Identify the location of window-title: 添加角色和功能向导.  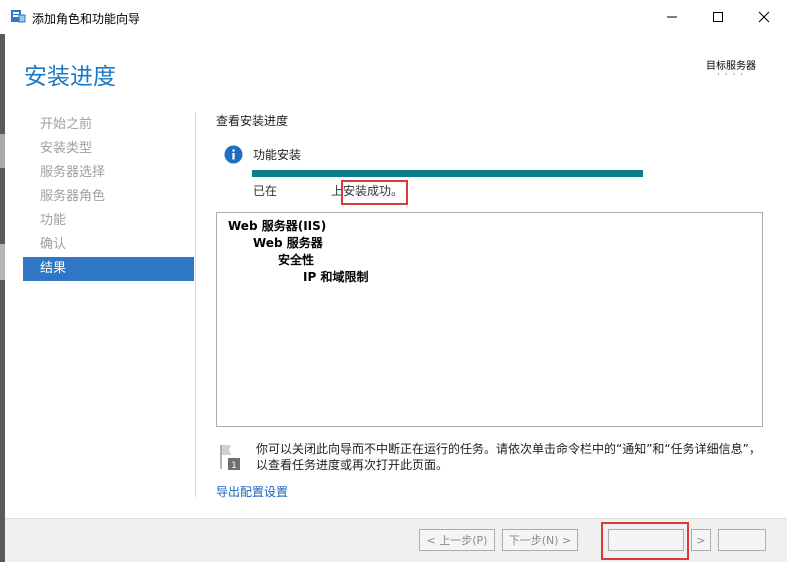
(86, 19).